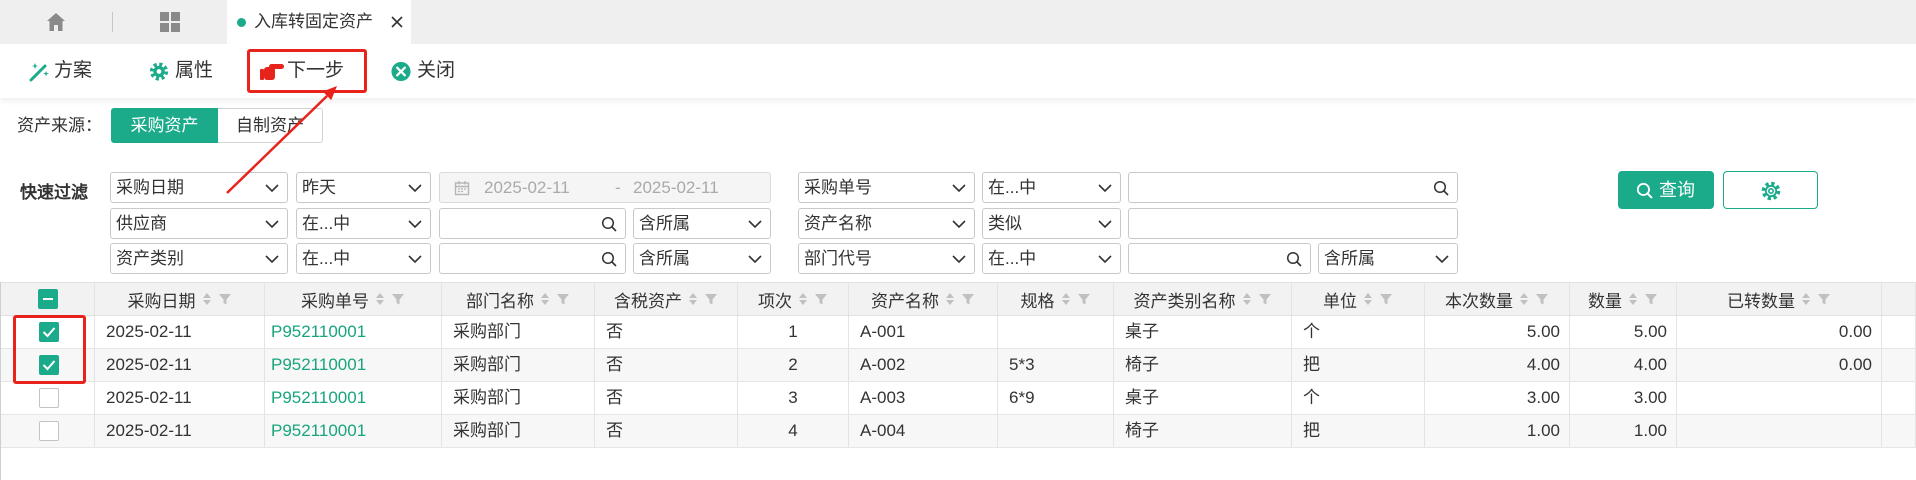  I want to click on select-value: 含所属, so click(664, 258).